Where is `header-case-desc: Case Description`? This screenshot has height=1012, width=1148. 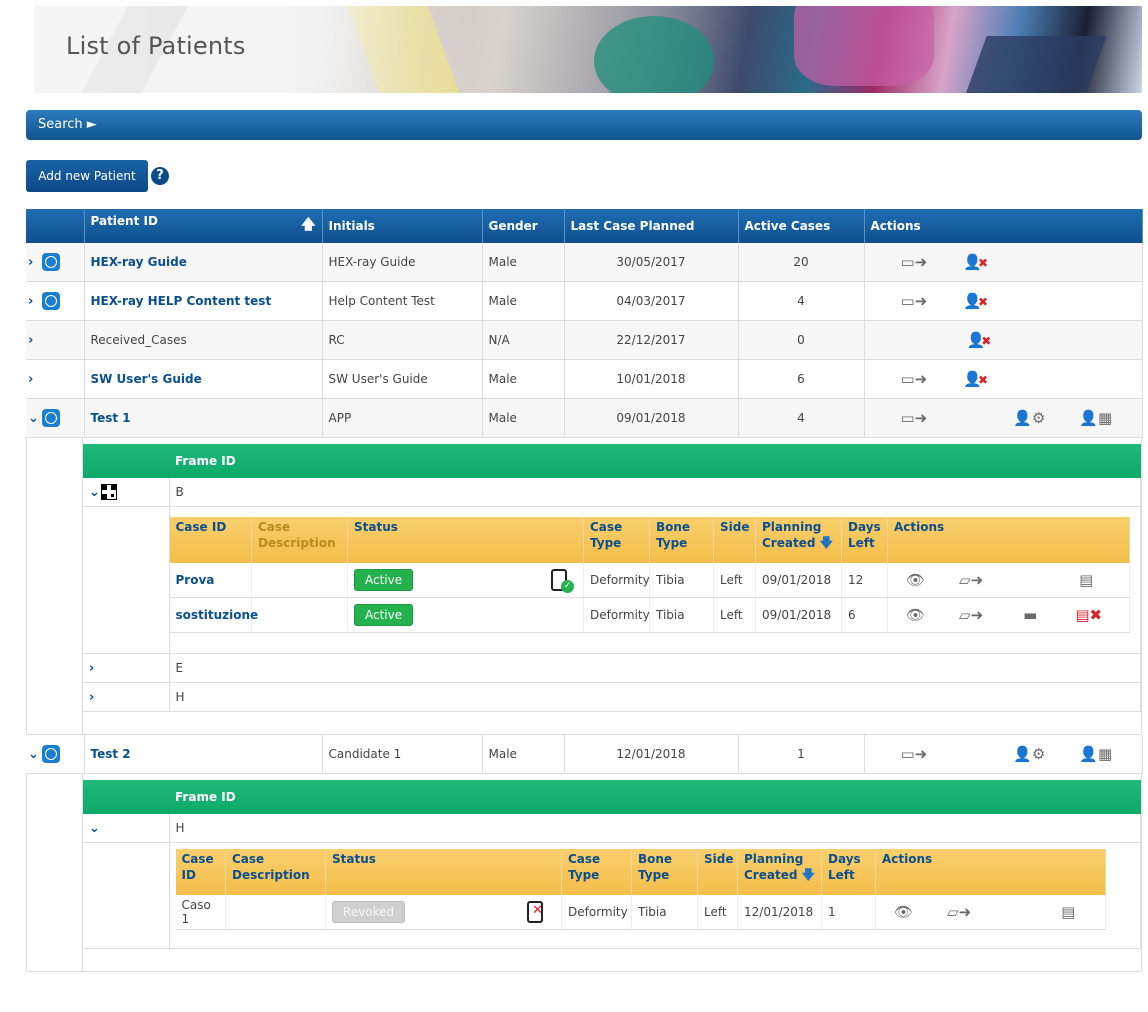 header-case-desc: Case Description is located at coordinates (275, 872).